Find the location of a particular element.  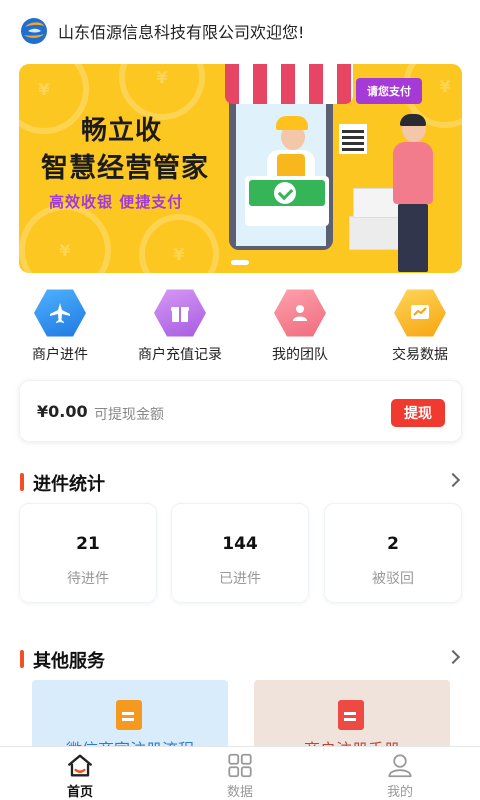

quick-action-label: 商户进件 is located at coordinates (60, 355).